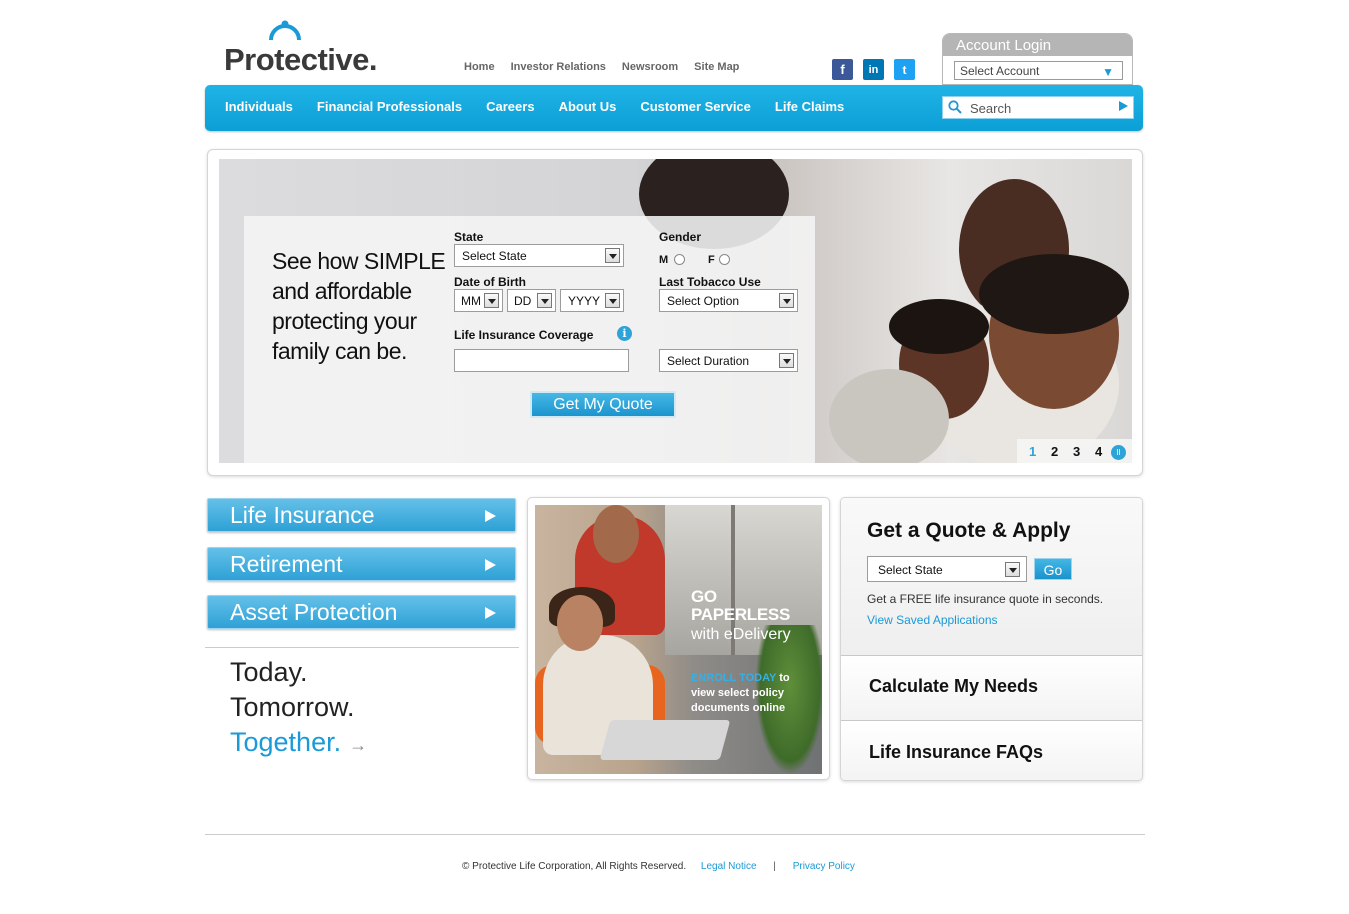  What do you see at coordinates (842, 69) in the screenshot?
I see `facebook-icon: f` at bounding box center [842, 69].